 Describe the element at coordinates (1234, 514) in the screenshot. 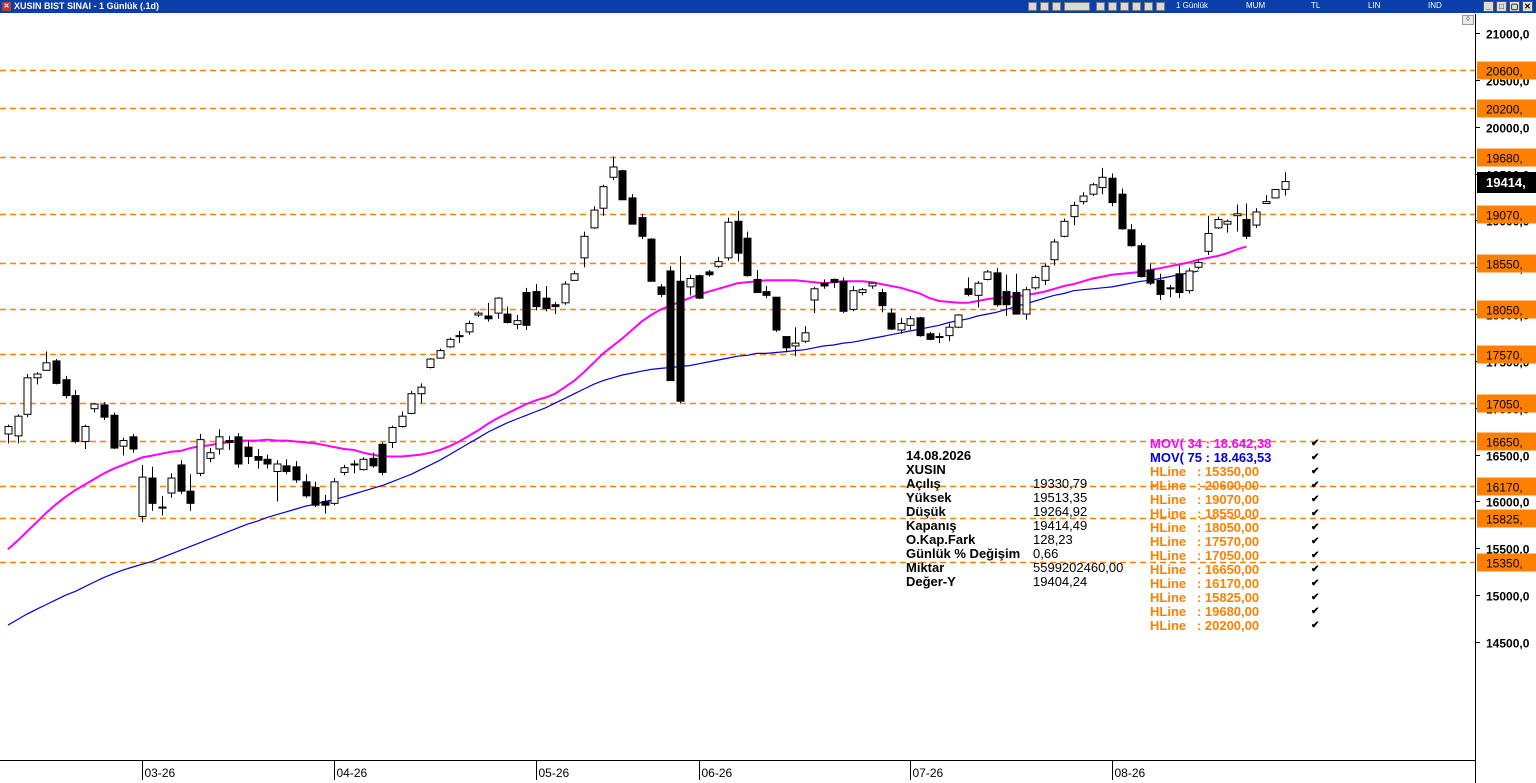

I see `legend-item: HLine : 18550,00 ✔` at that location.